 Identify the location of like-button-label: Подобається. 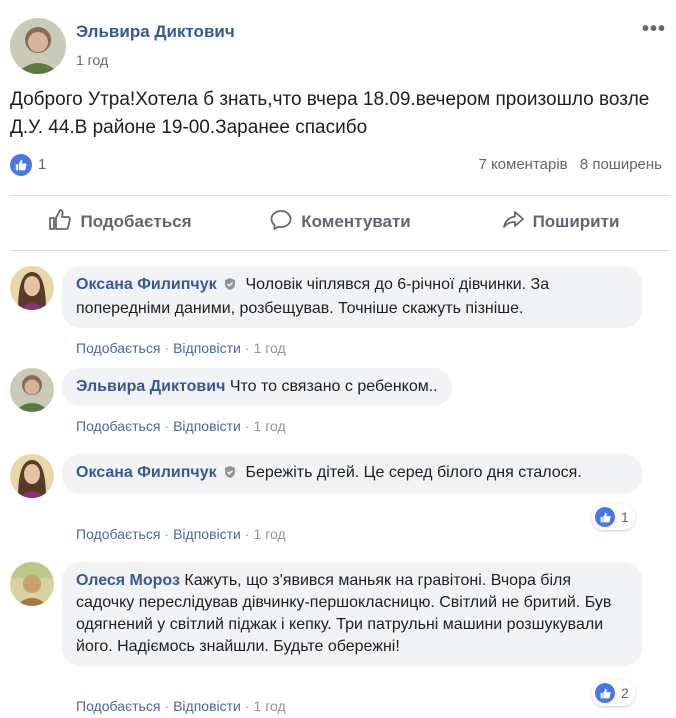
(136, 221).